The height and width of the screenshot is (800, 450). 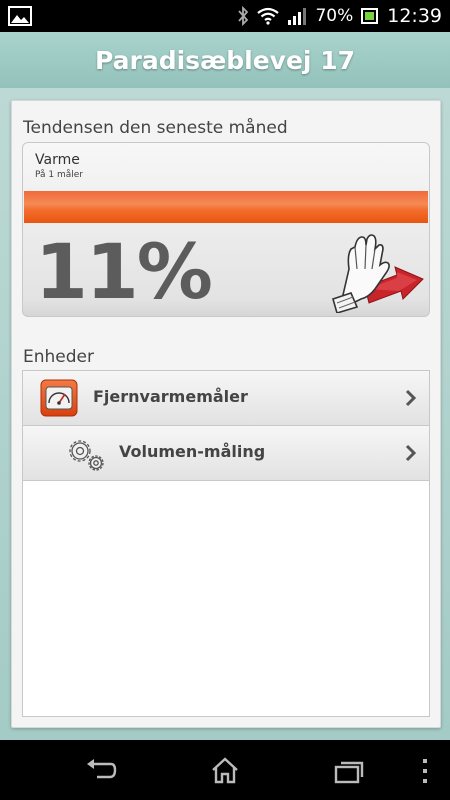 I want to click on app-header: Paradisæblevej 17, so click(x=225, y=60).